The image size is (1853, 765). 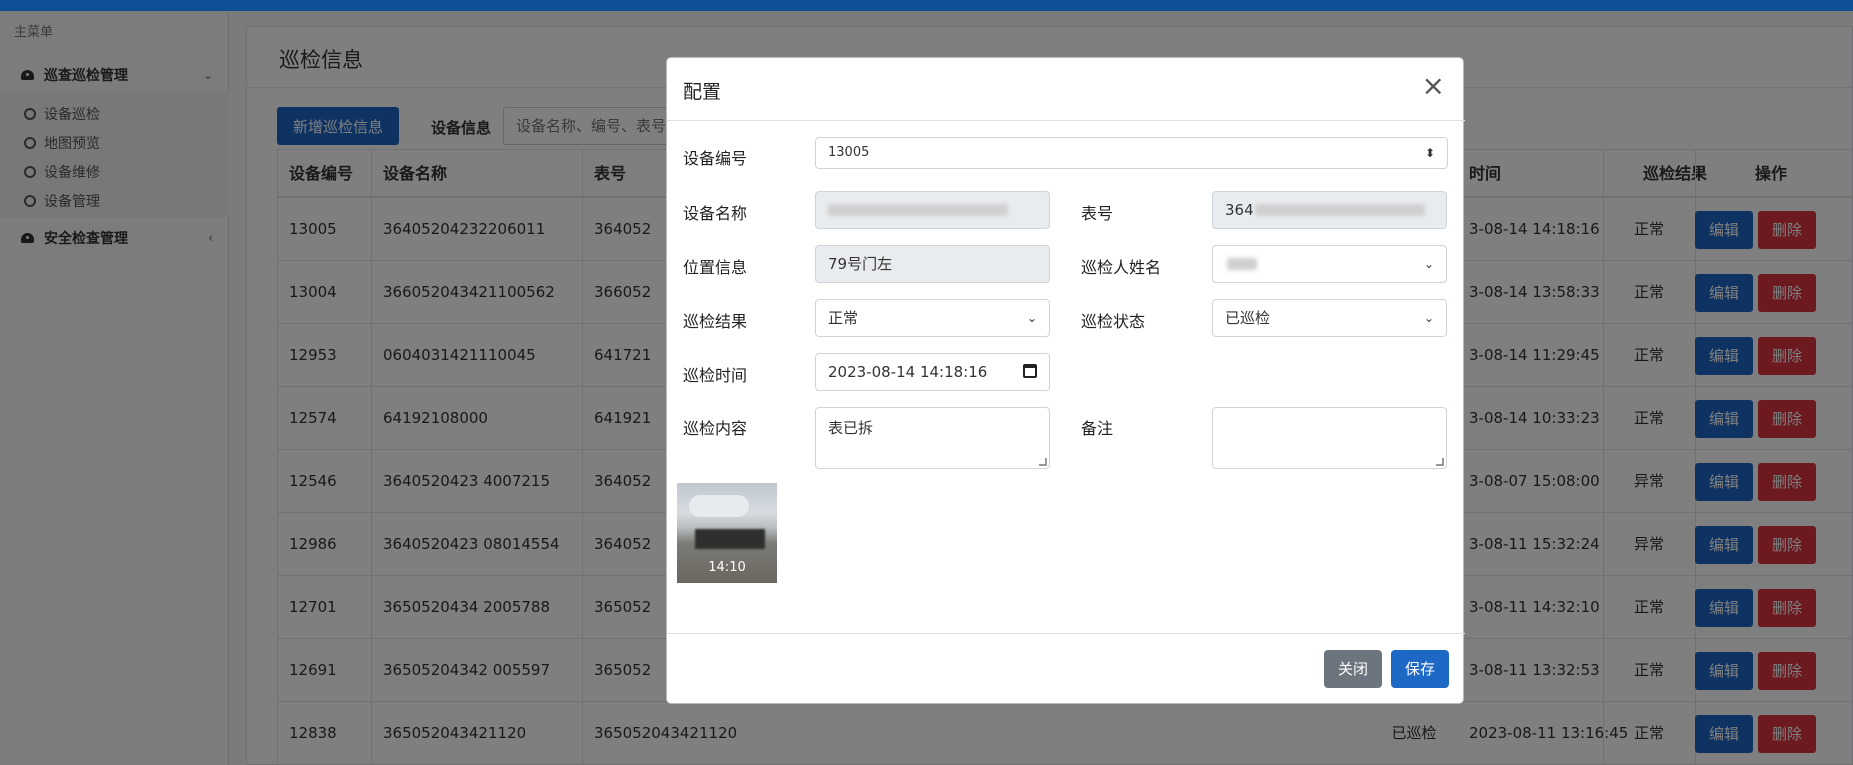 I want to click on content-textarea: 表已拆, so click(x=932, y=438).